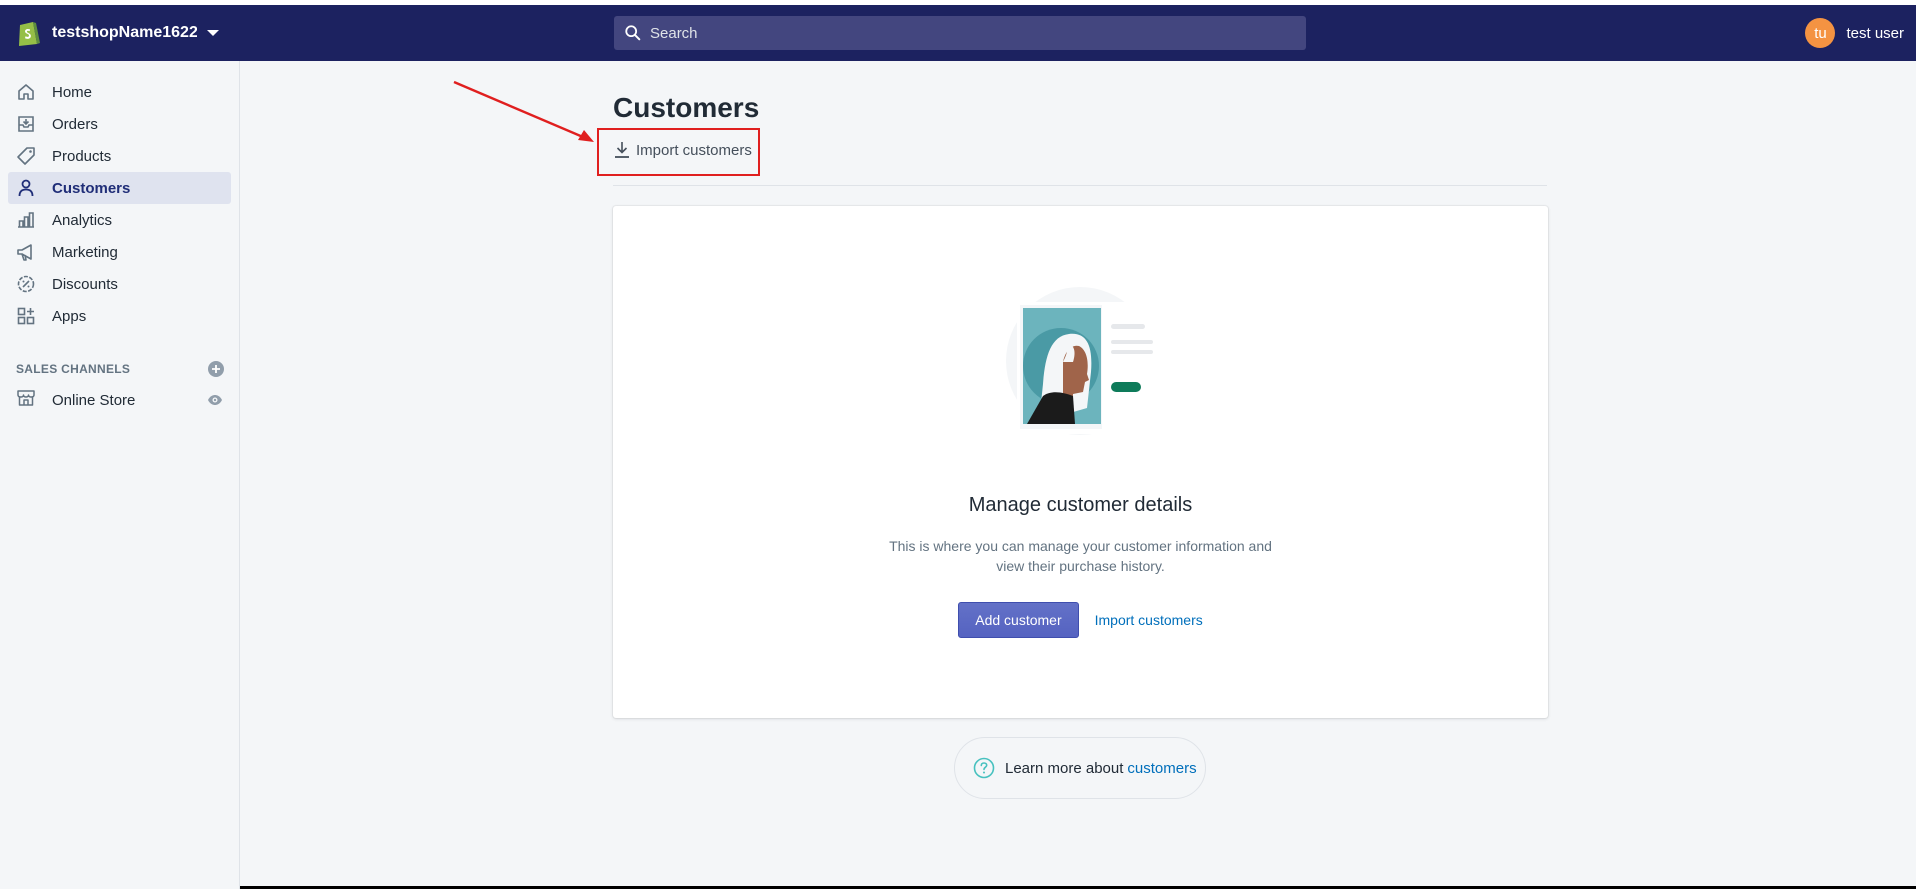  I want to click on eye-icon, so click(215, 400).